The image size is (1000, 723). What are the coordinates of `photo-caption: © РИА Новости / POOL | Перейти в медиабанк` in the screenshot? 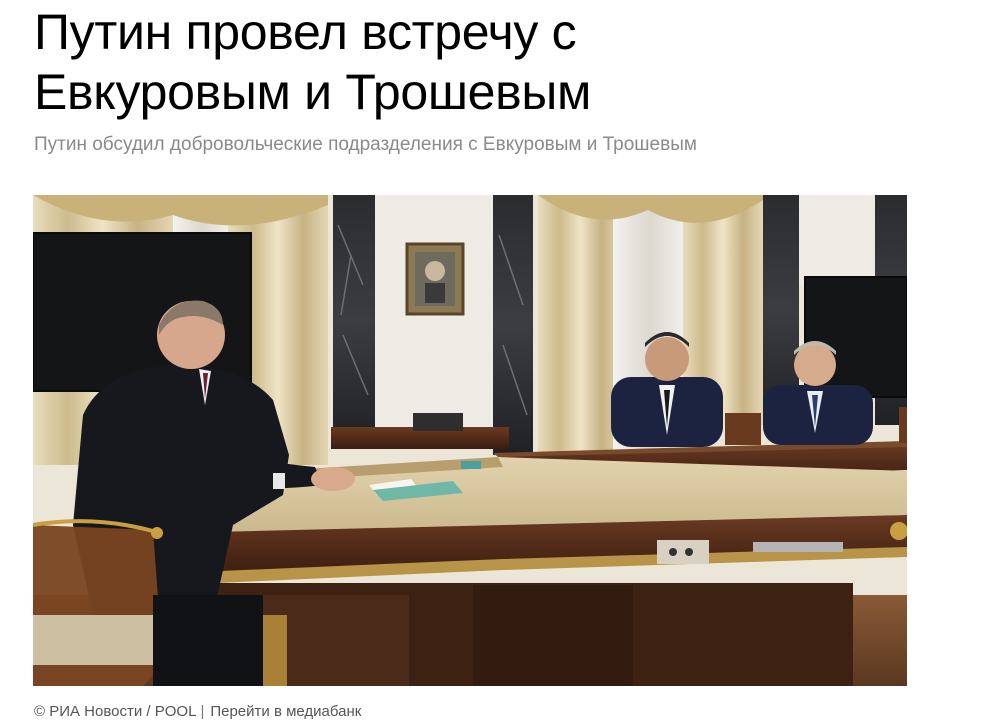 It's located at (197, 712).